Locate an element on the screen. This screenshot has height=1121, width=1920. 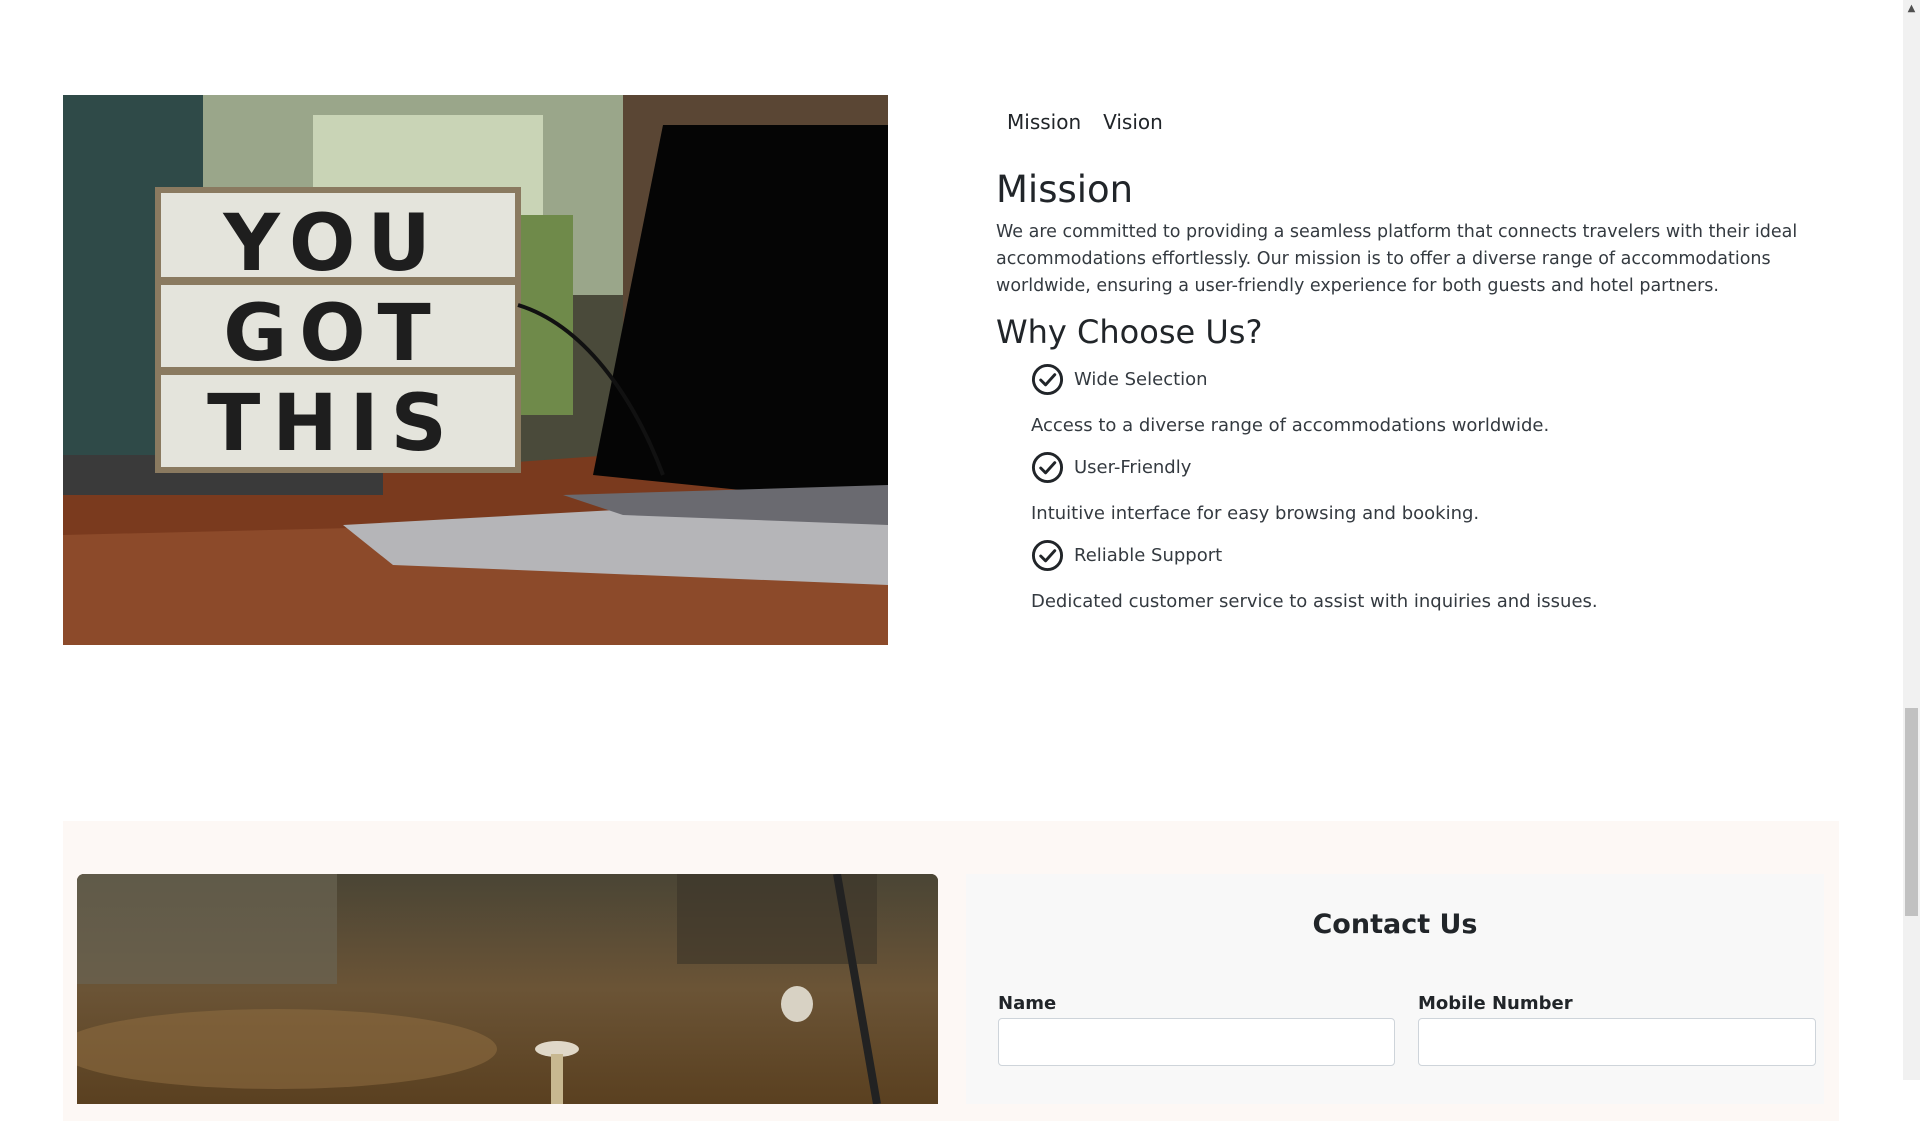
scrollbar-thumb is located at coordinates (1911, 812).